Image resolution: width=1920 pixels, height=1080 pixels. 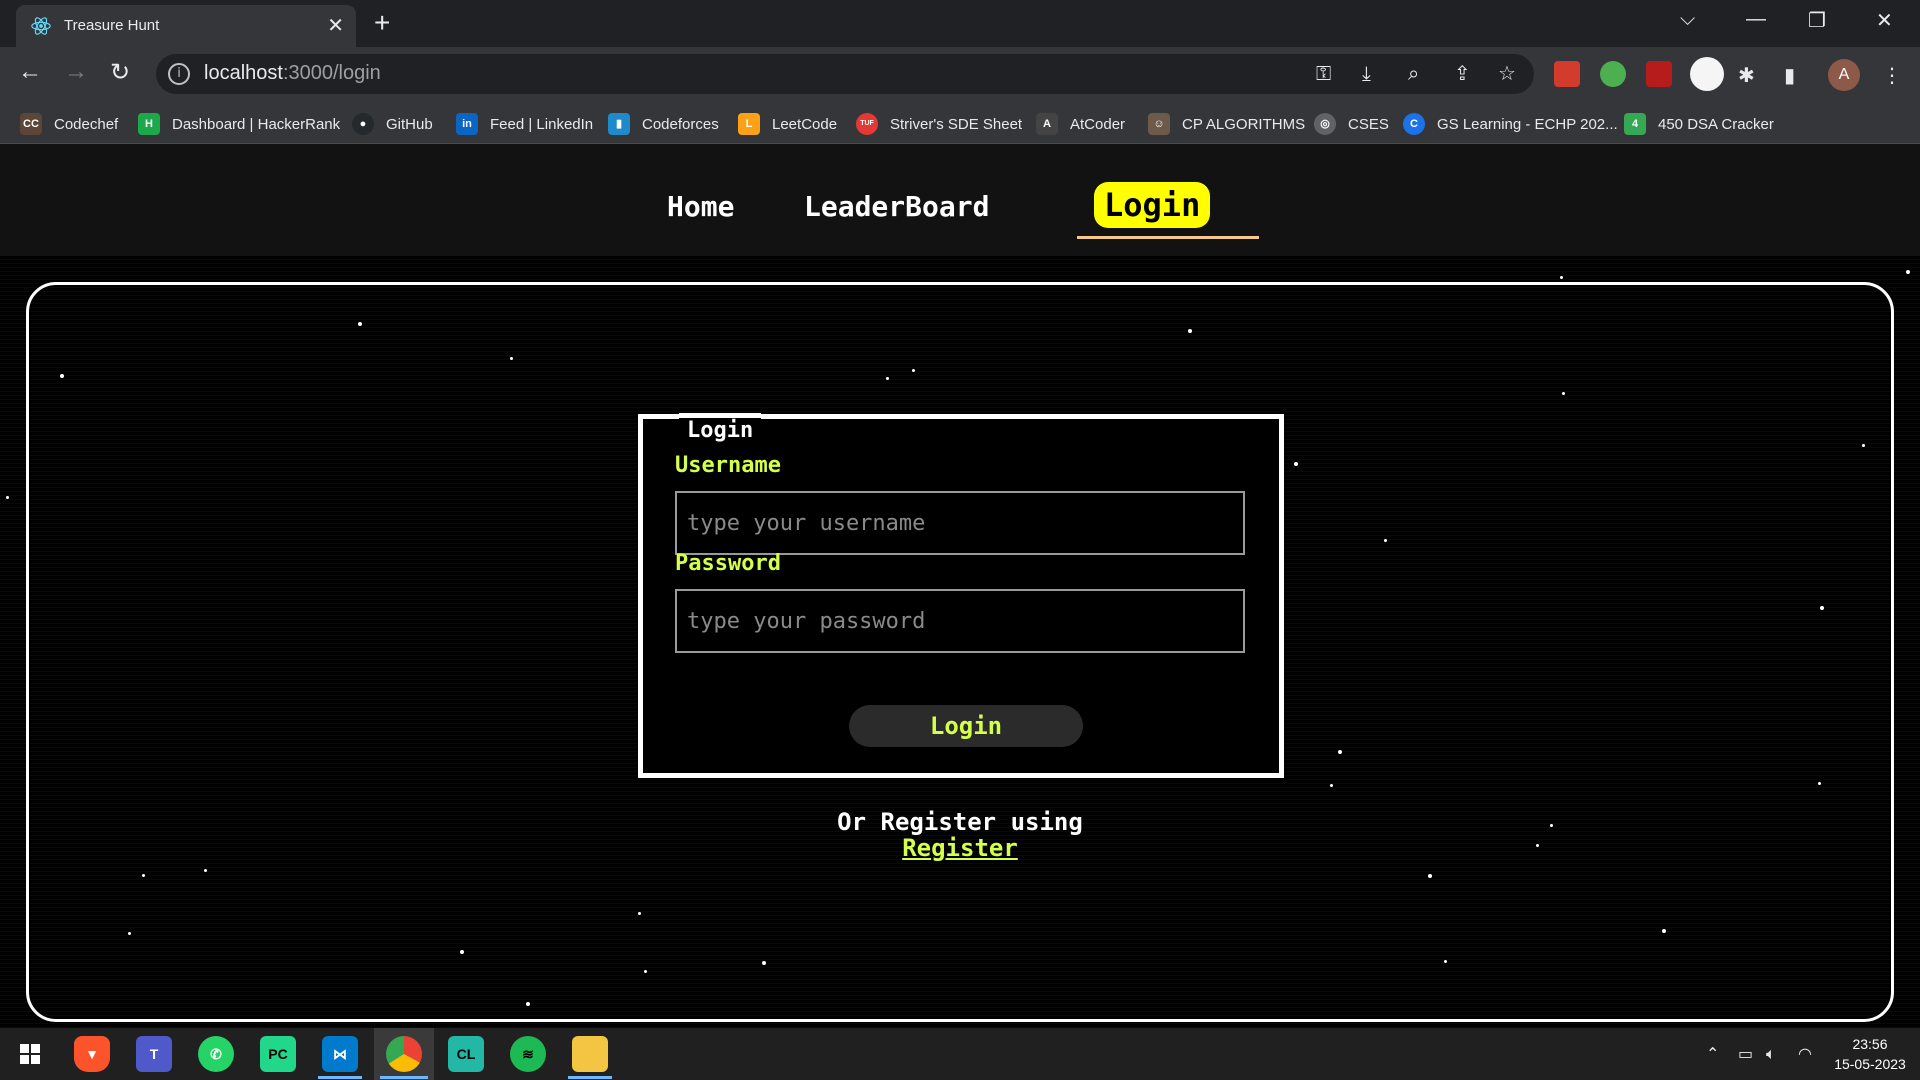 I want to click on install-app-icon: ⤓, so click(x=1366, y=73).